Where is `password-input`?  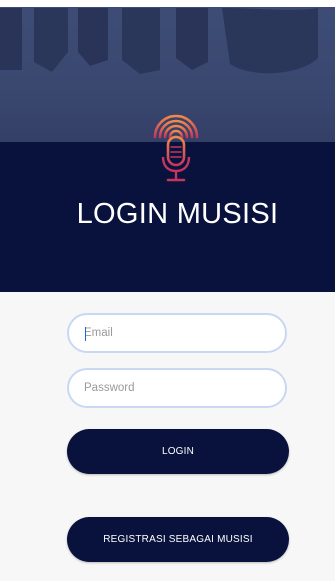 password-input is located at coordinates (179, 388).